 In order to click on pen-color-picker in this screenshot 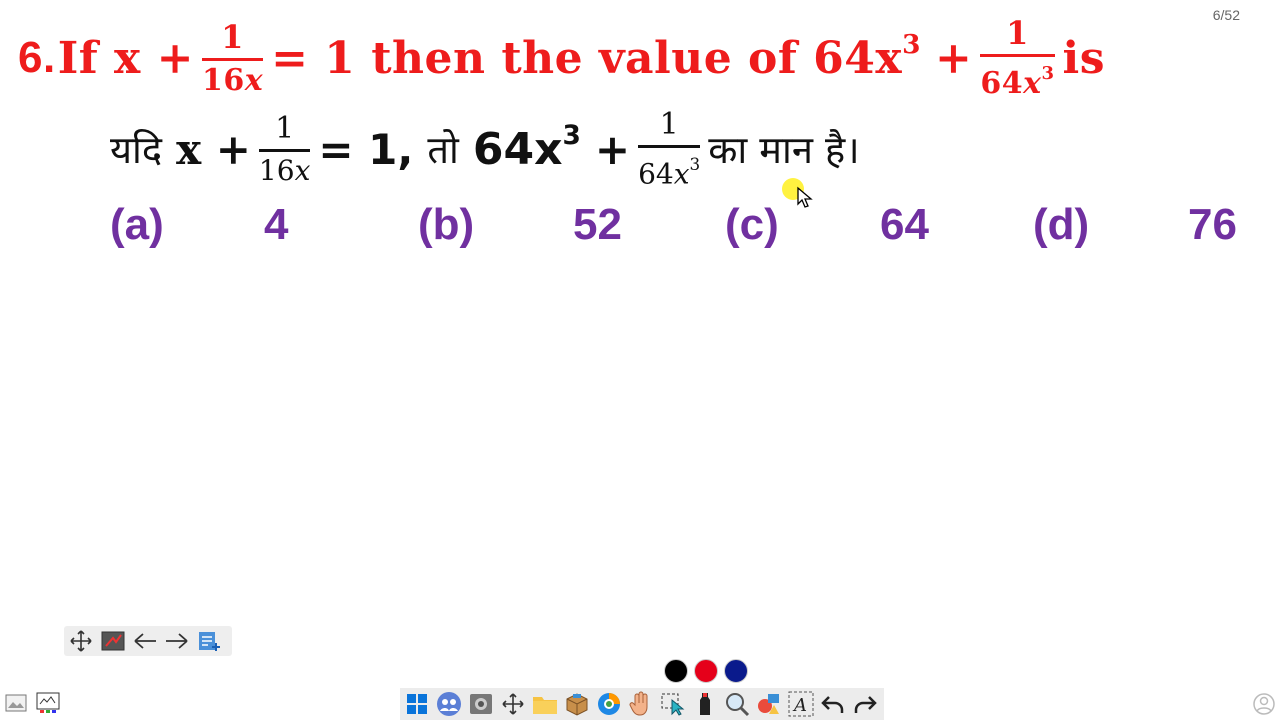, I will do `click(706, 671)`.